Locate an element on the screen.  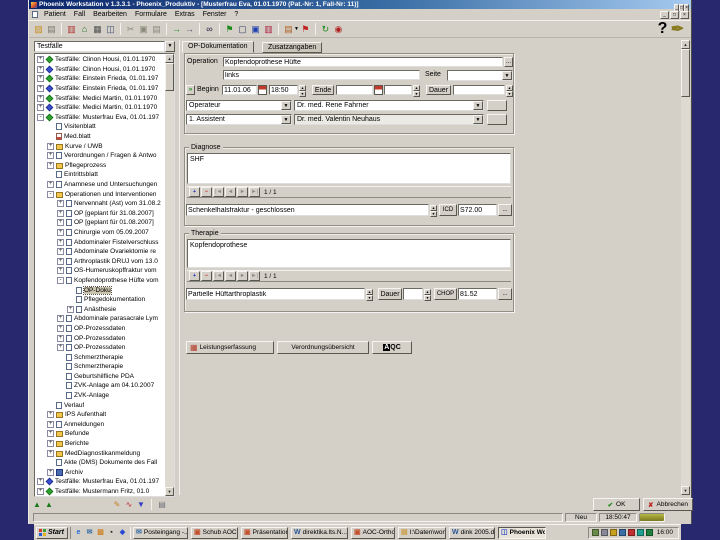
tray-antivirus-icon is located at coordinates (613, 532).